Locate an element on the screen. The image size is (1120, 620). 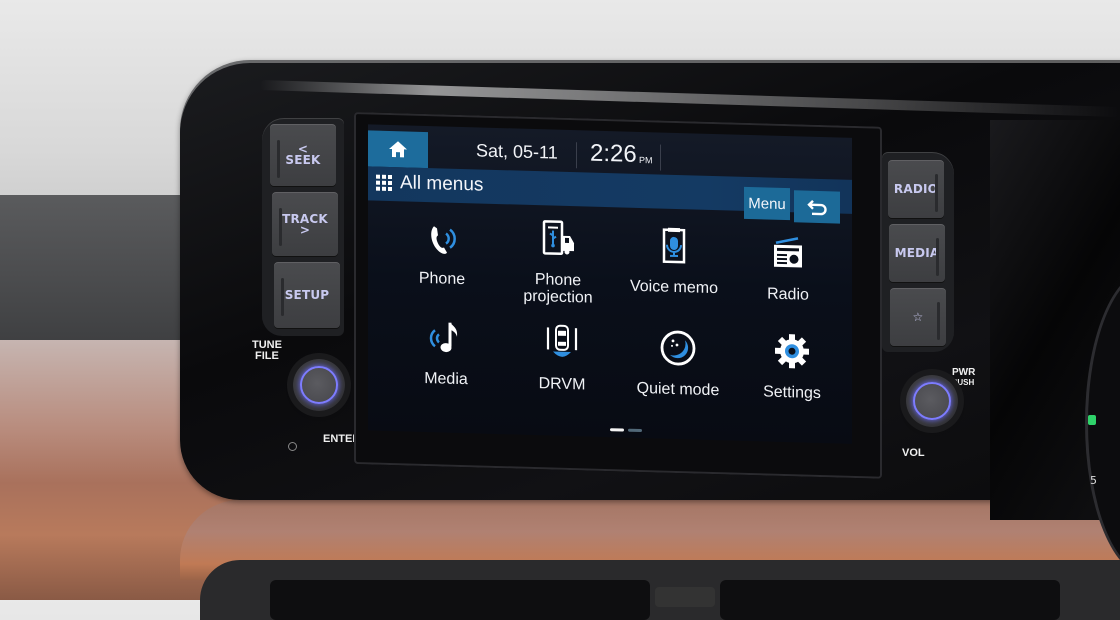
back-arrow-icon is located at coordinates (817, 207).